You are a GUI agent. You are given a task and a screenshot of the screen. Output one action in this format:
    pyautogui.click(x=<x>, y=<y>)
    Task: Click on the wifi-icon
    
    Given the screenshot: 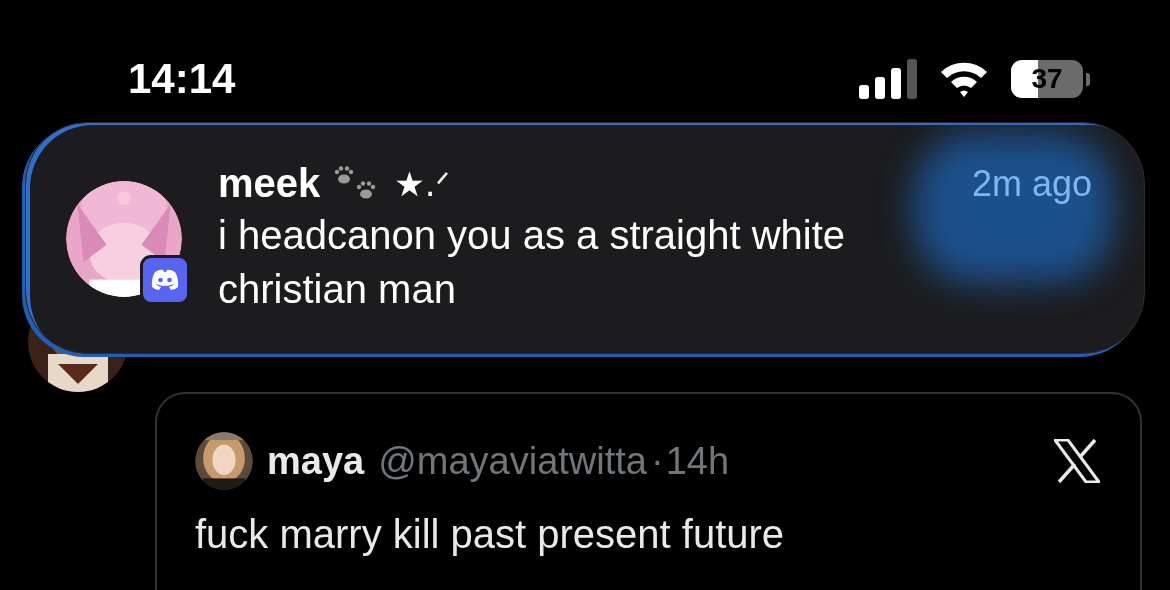 What is the action you would take?
    pyautogui.click(x=964, y=79)
    